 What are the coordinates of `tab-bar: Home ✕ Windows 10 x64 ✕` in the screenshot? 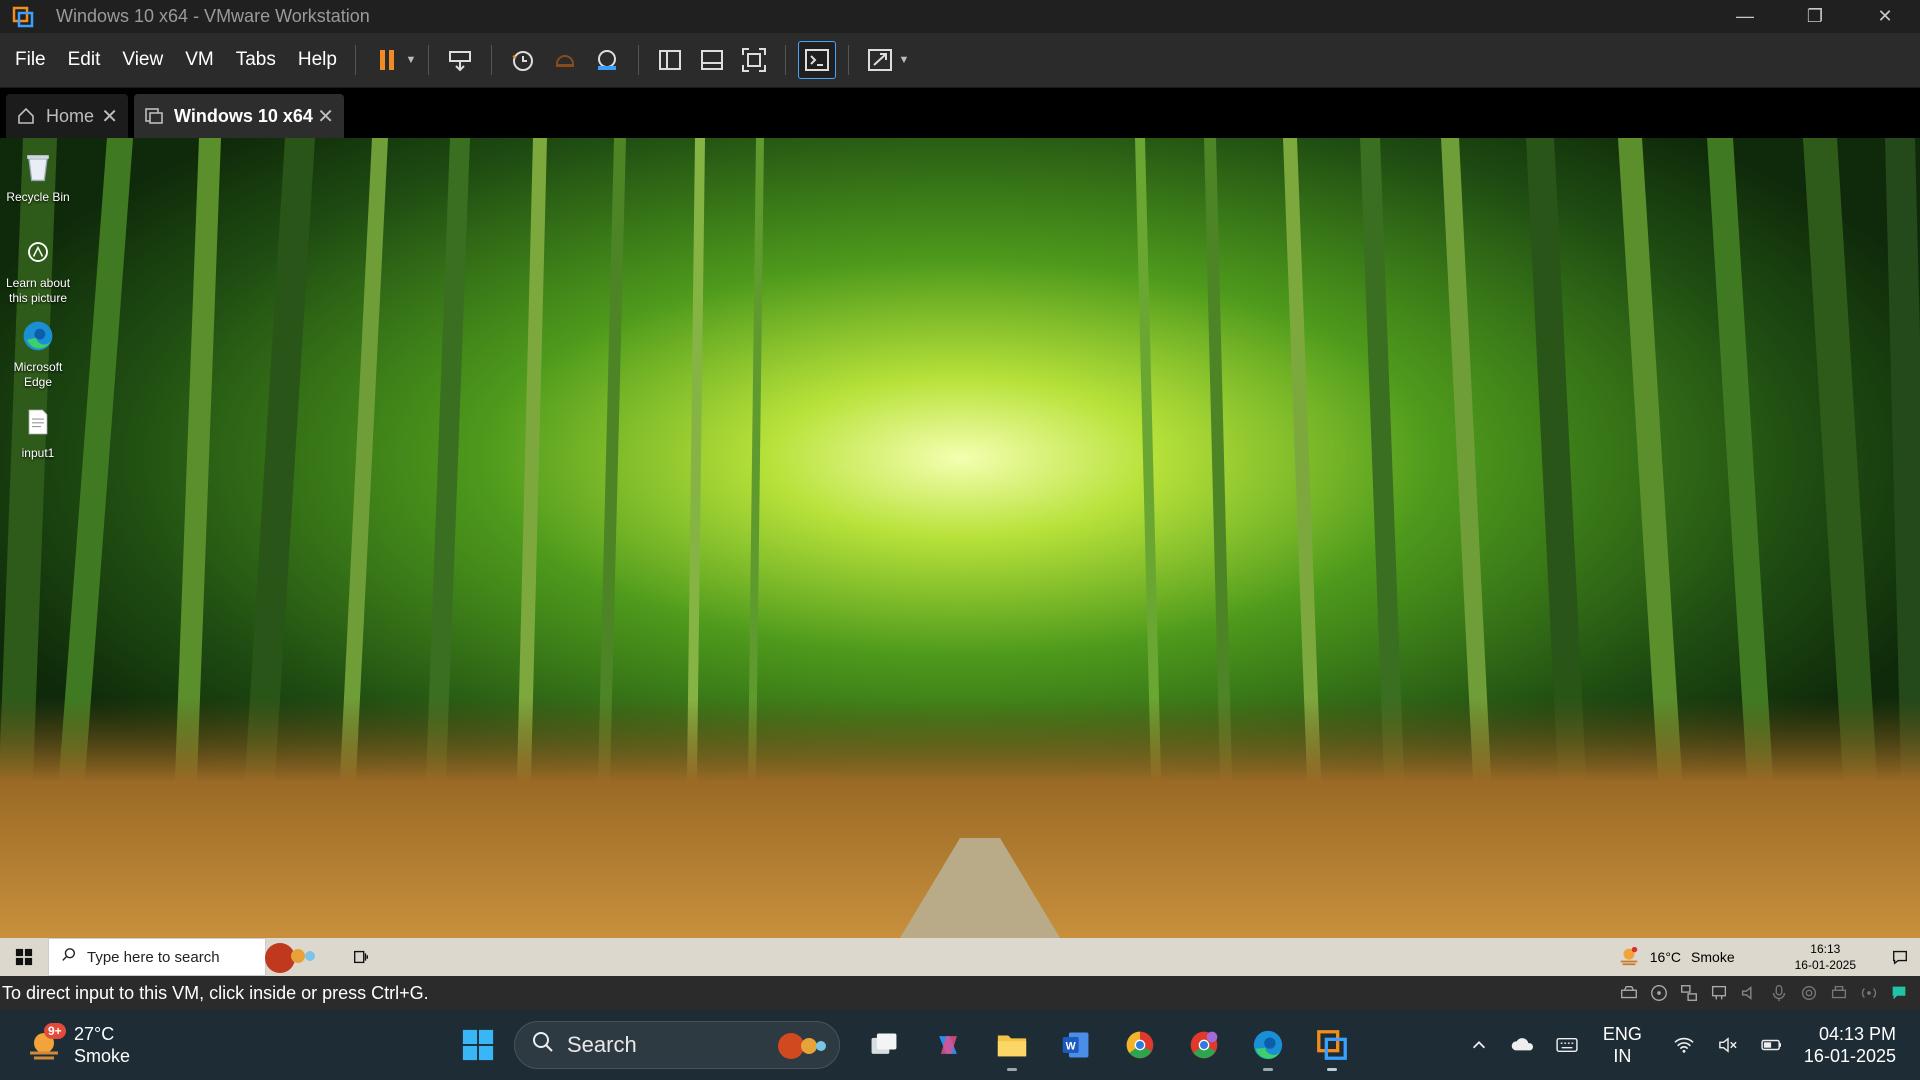 It's located at (960, 113).